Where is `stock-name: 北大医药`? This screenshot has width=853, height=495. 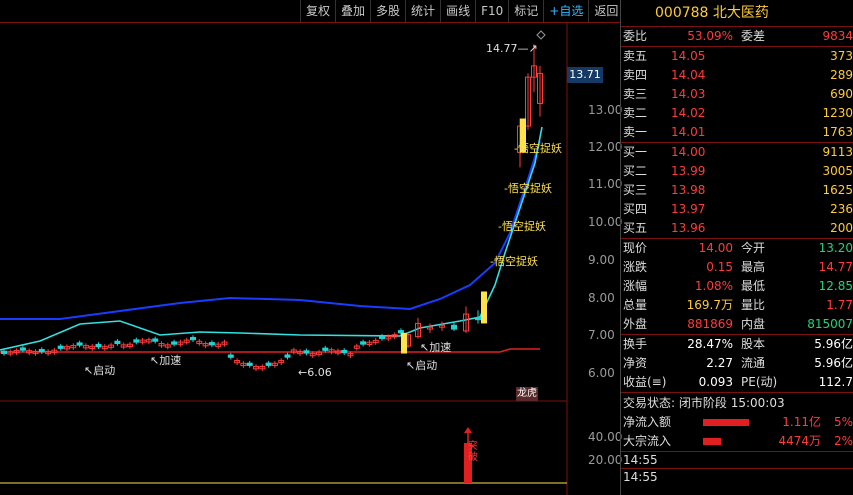
stock-name: 北大医药 is located at coordinates (740, 13).